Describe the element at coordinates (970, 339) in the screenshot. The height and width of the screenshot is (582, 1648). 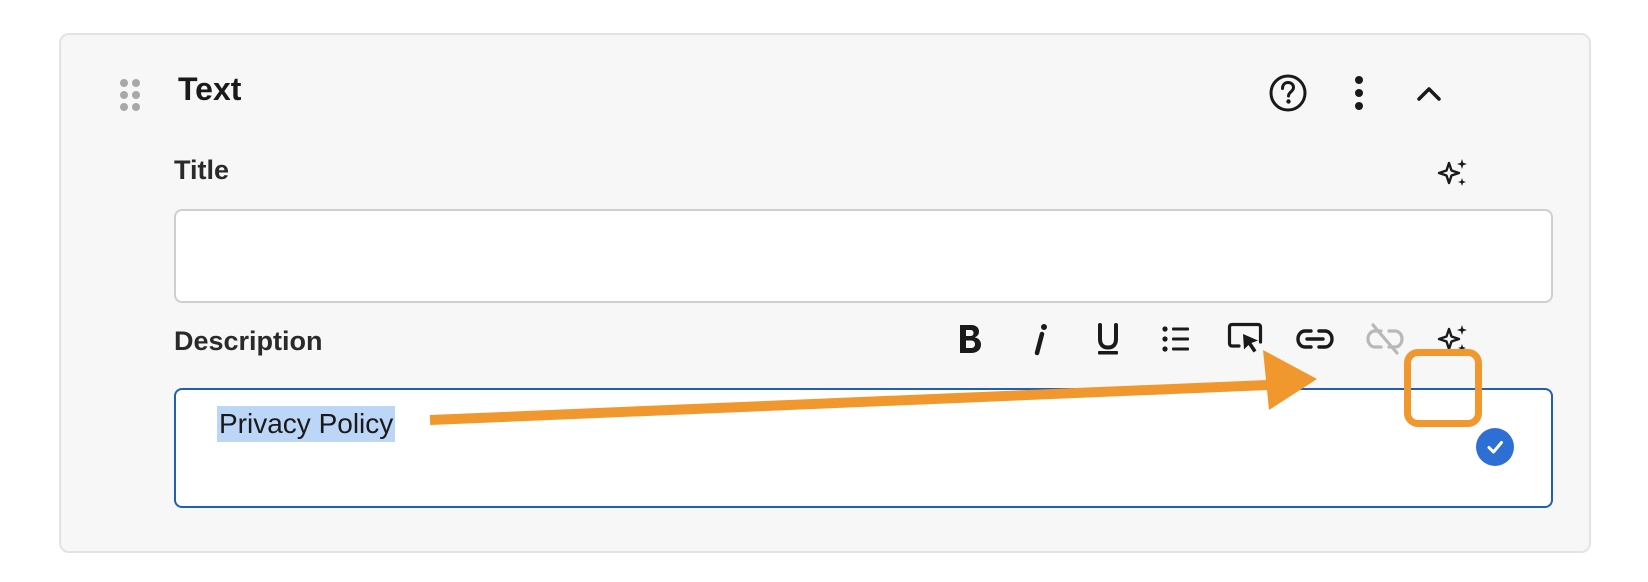
I see `bold-icon` at that location.